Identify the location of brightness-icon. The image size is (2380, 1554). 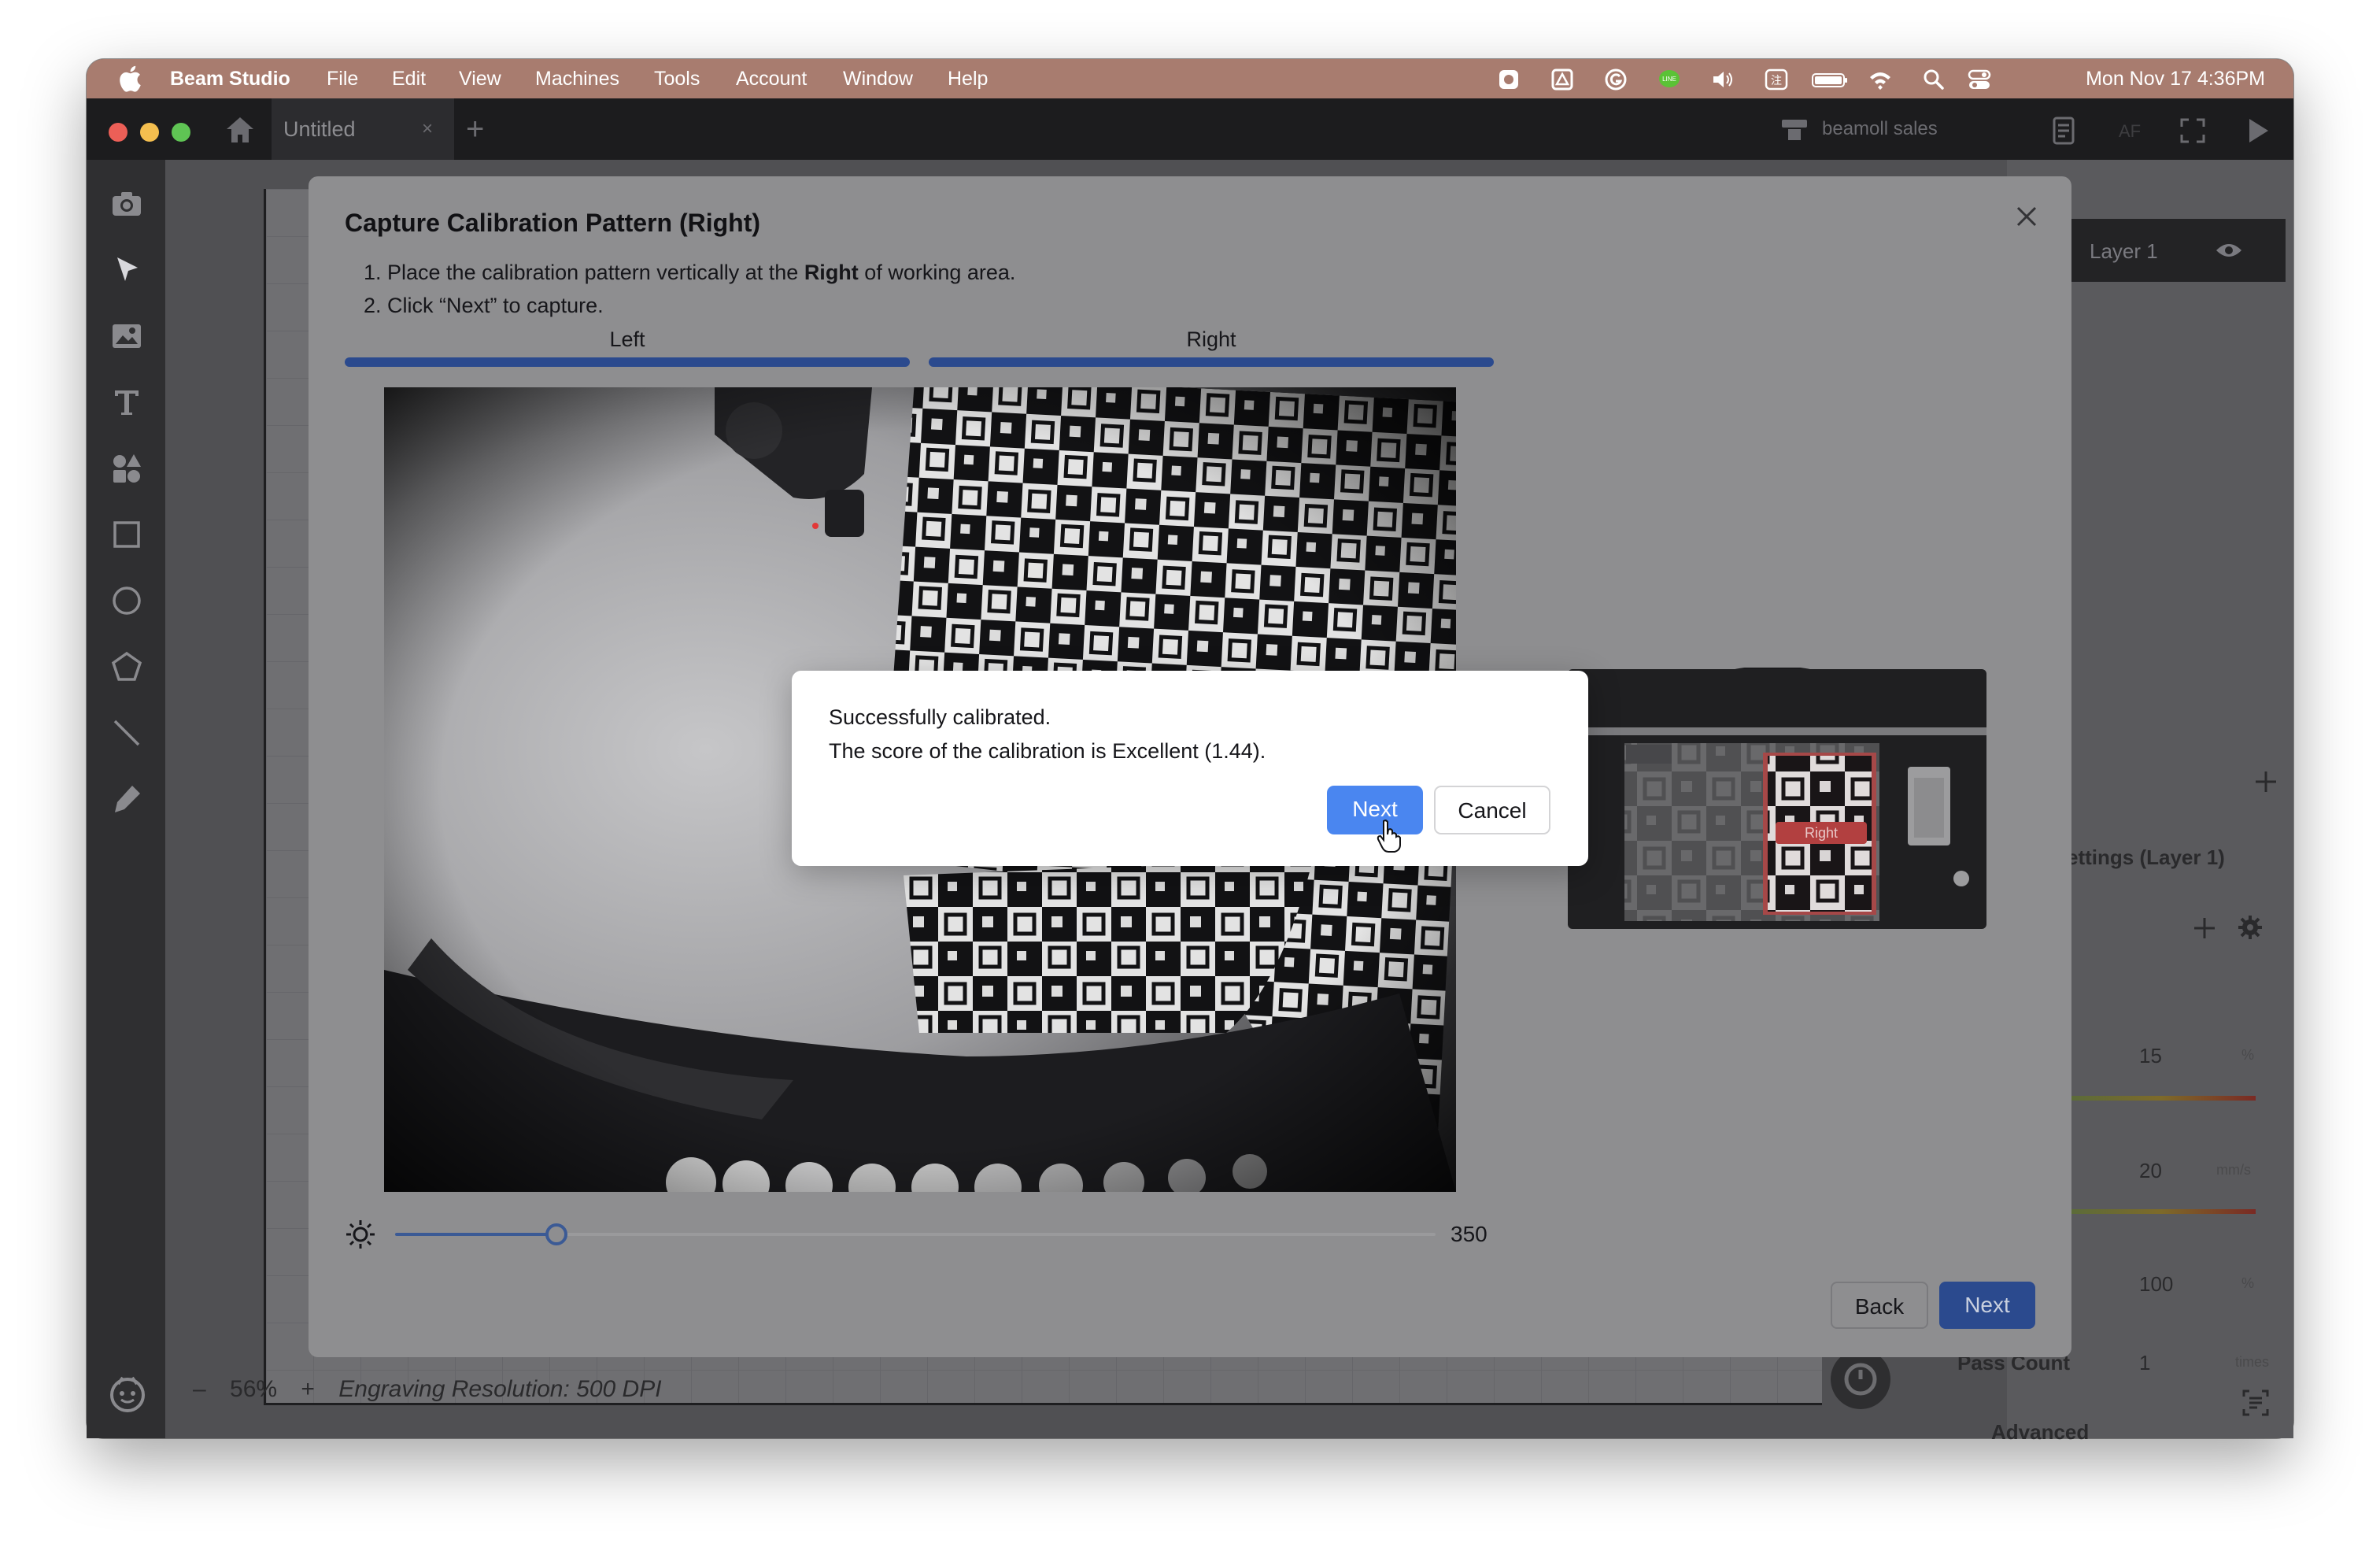
(360, 1234).